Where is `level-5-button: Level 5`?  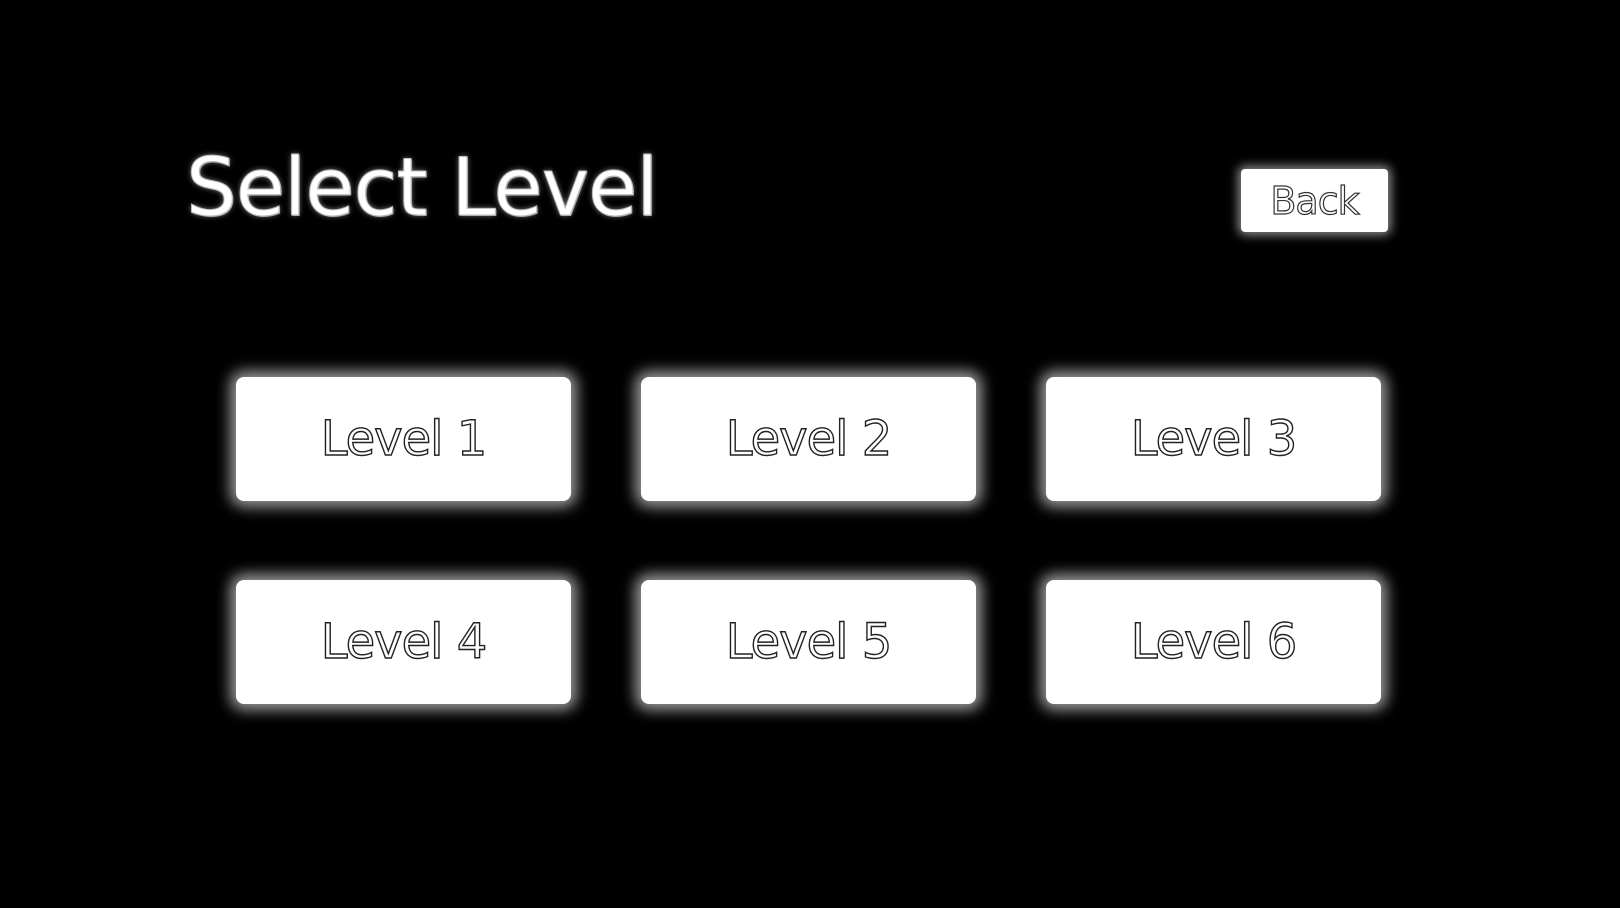 level-5-button: Level 5 is located at coordinates (808, 642).